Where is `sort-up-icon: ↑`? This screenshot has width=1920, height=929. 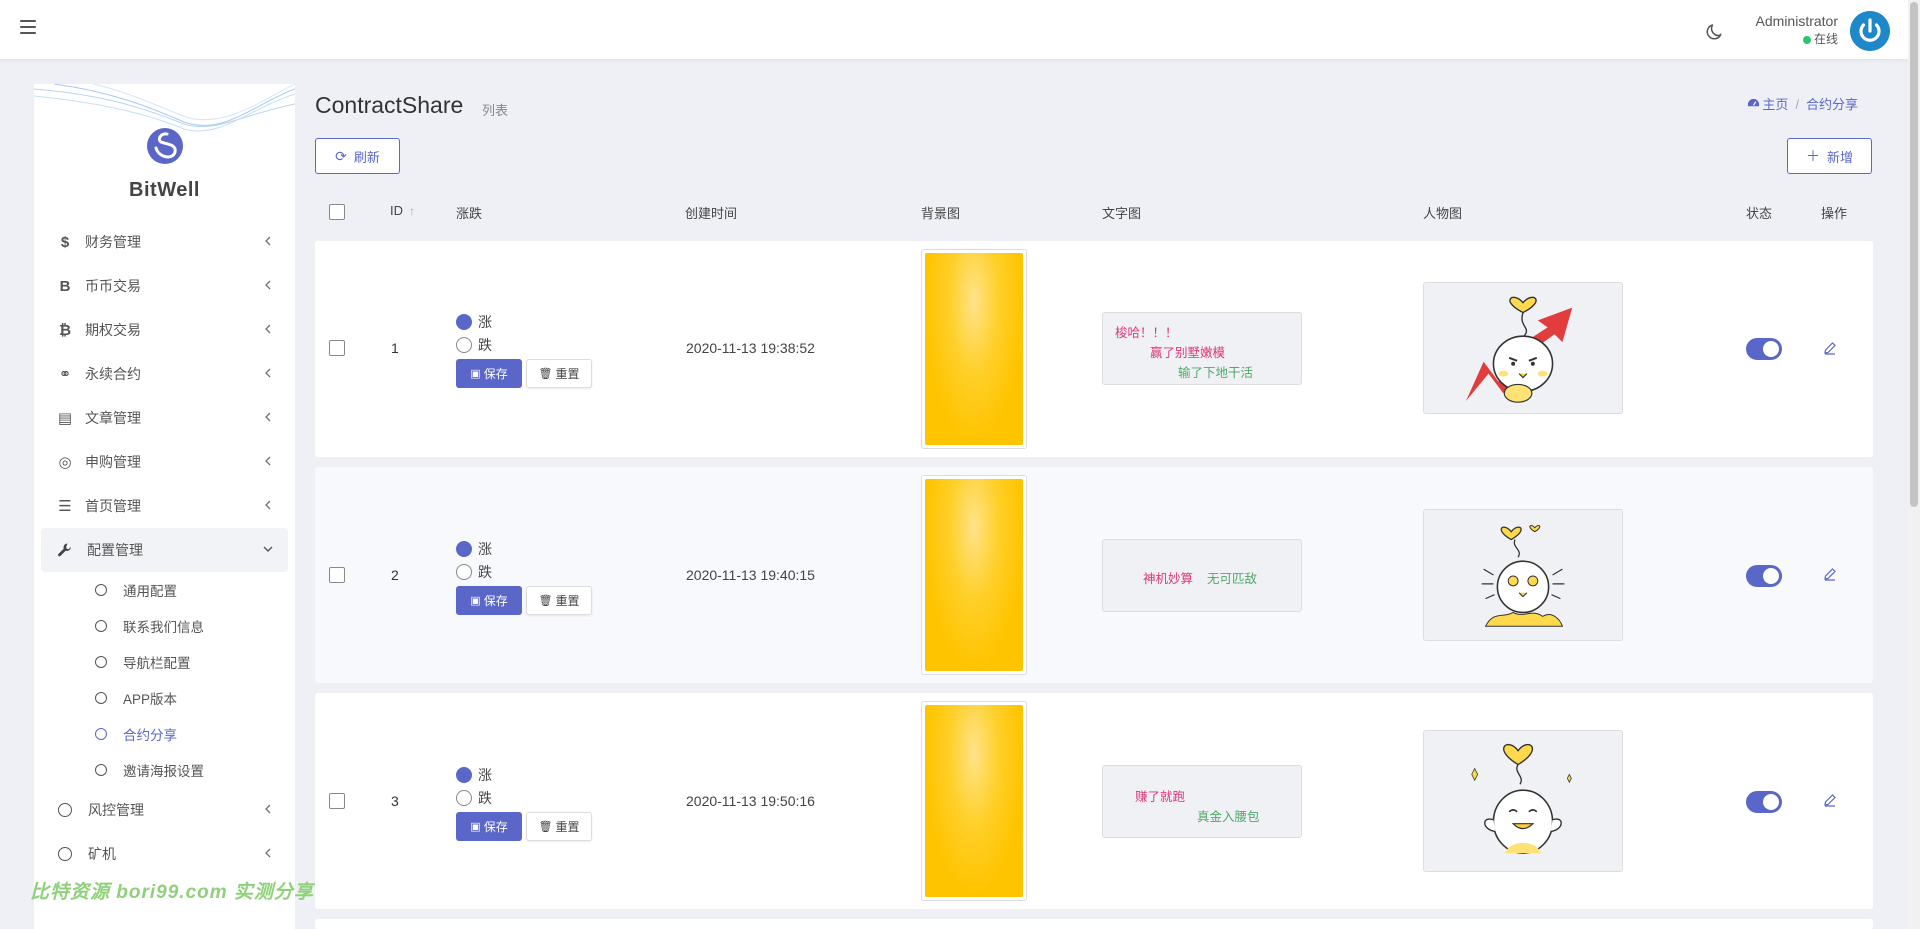
sort-up-icon: ↑ is located at coordinates (412, 211).